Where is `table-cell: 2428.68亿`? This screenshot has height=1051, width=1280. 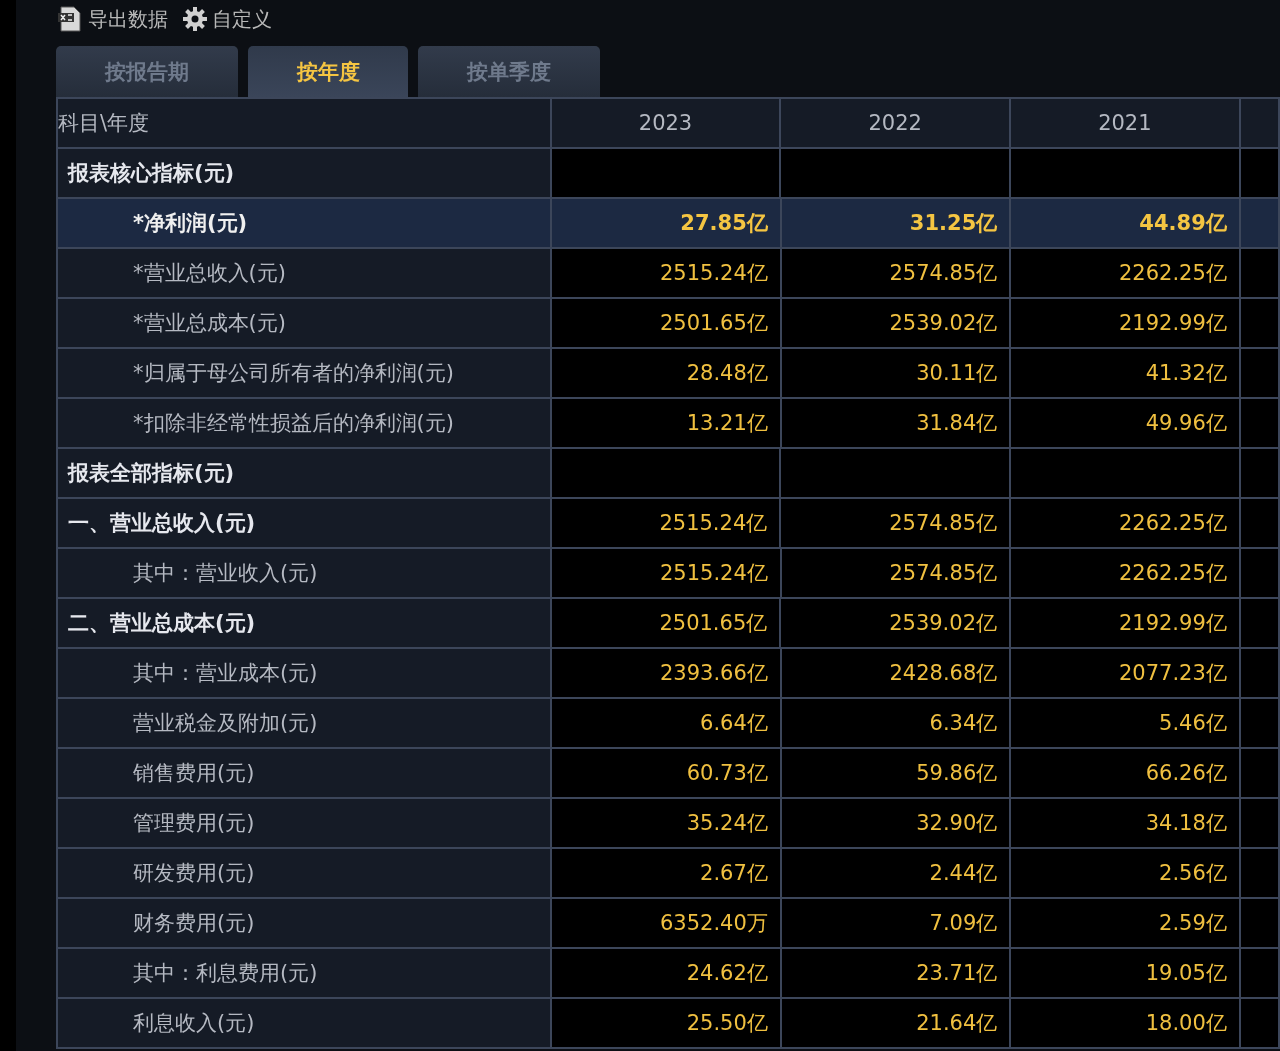 table-cell: 2428.68亿 is located at coordinates (896, 674).